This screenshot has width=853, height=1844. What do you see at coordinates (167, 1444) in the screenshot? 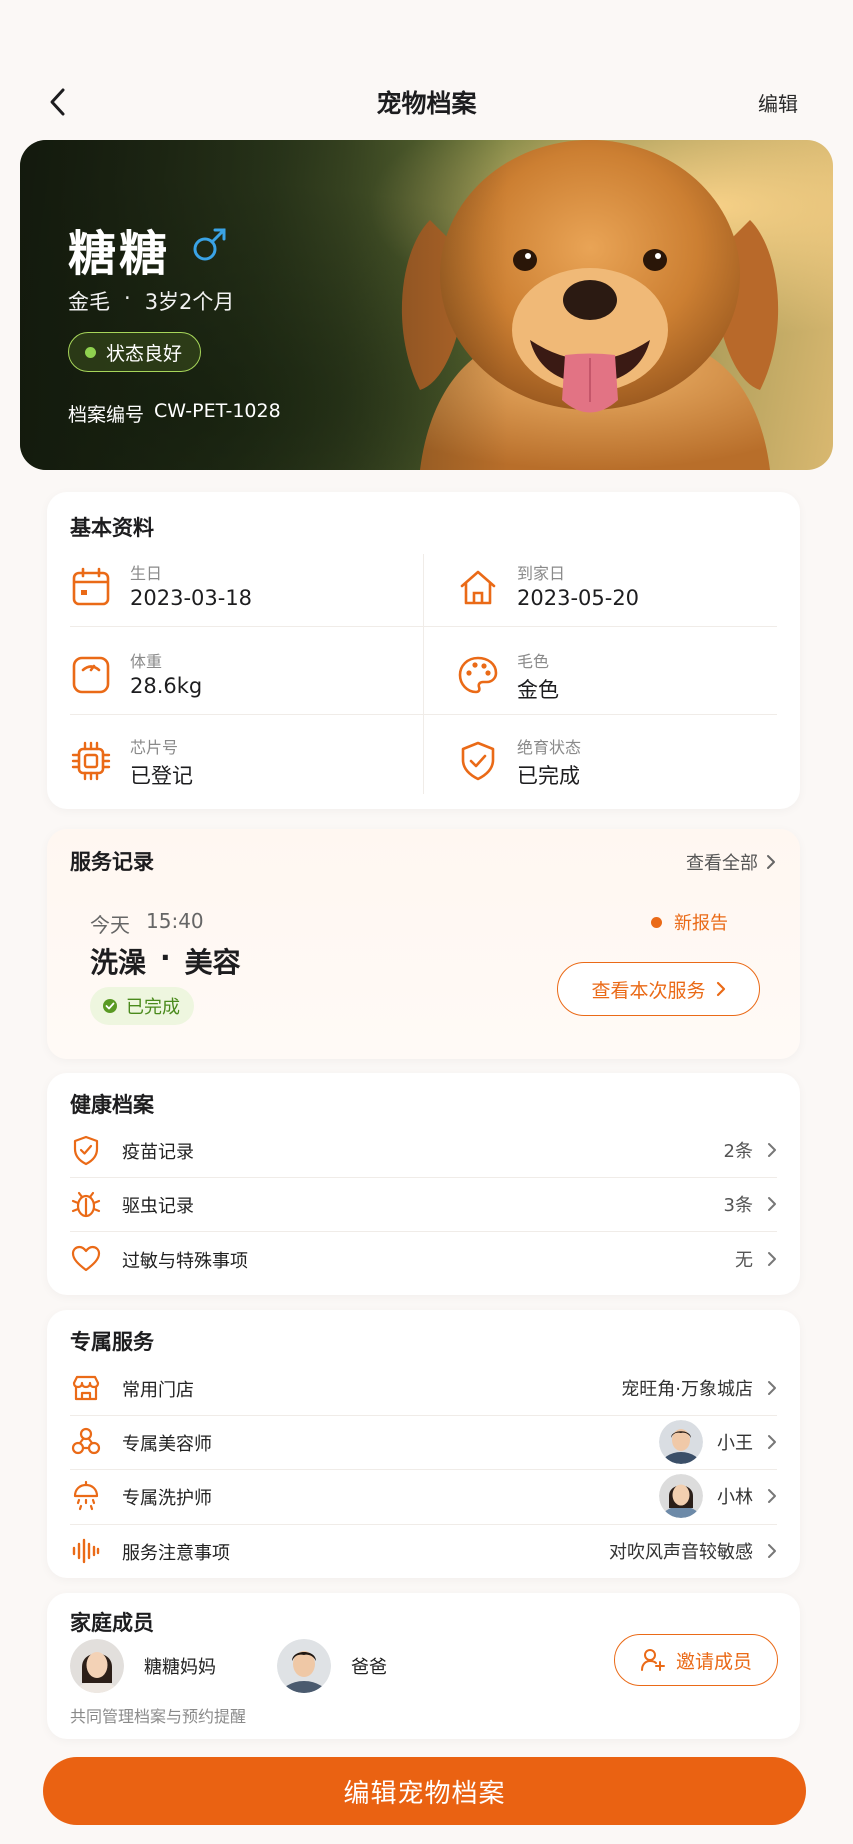
I see `groomer-label: 专属美容师` at bounding box center [167, 1444].